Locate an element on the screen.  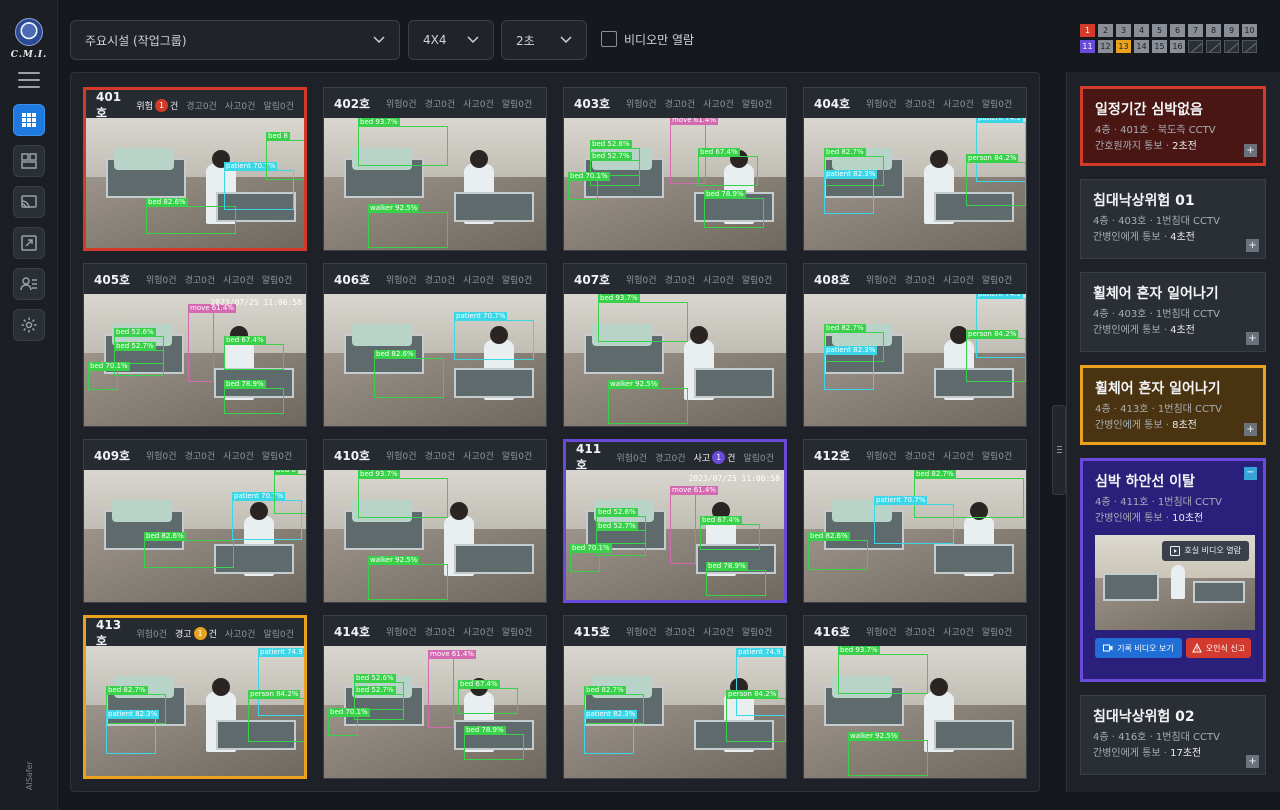
page-5-button: 5 is located at coordinates (1159, 30).